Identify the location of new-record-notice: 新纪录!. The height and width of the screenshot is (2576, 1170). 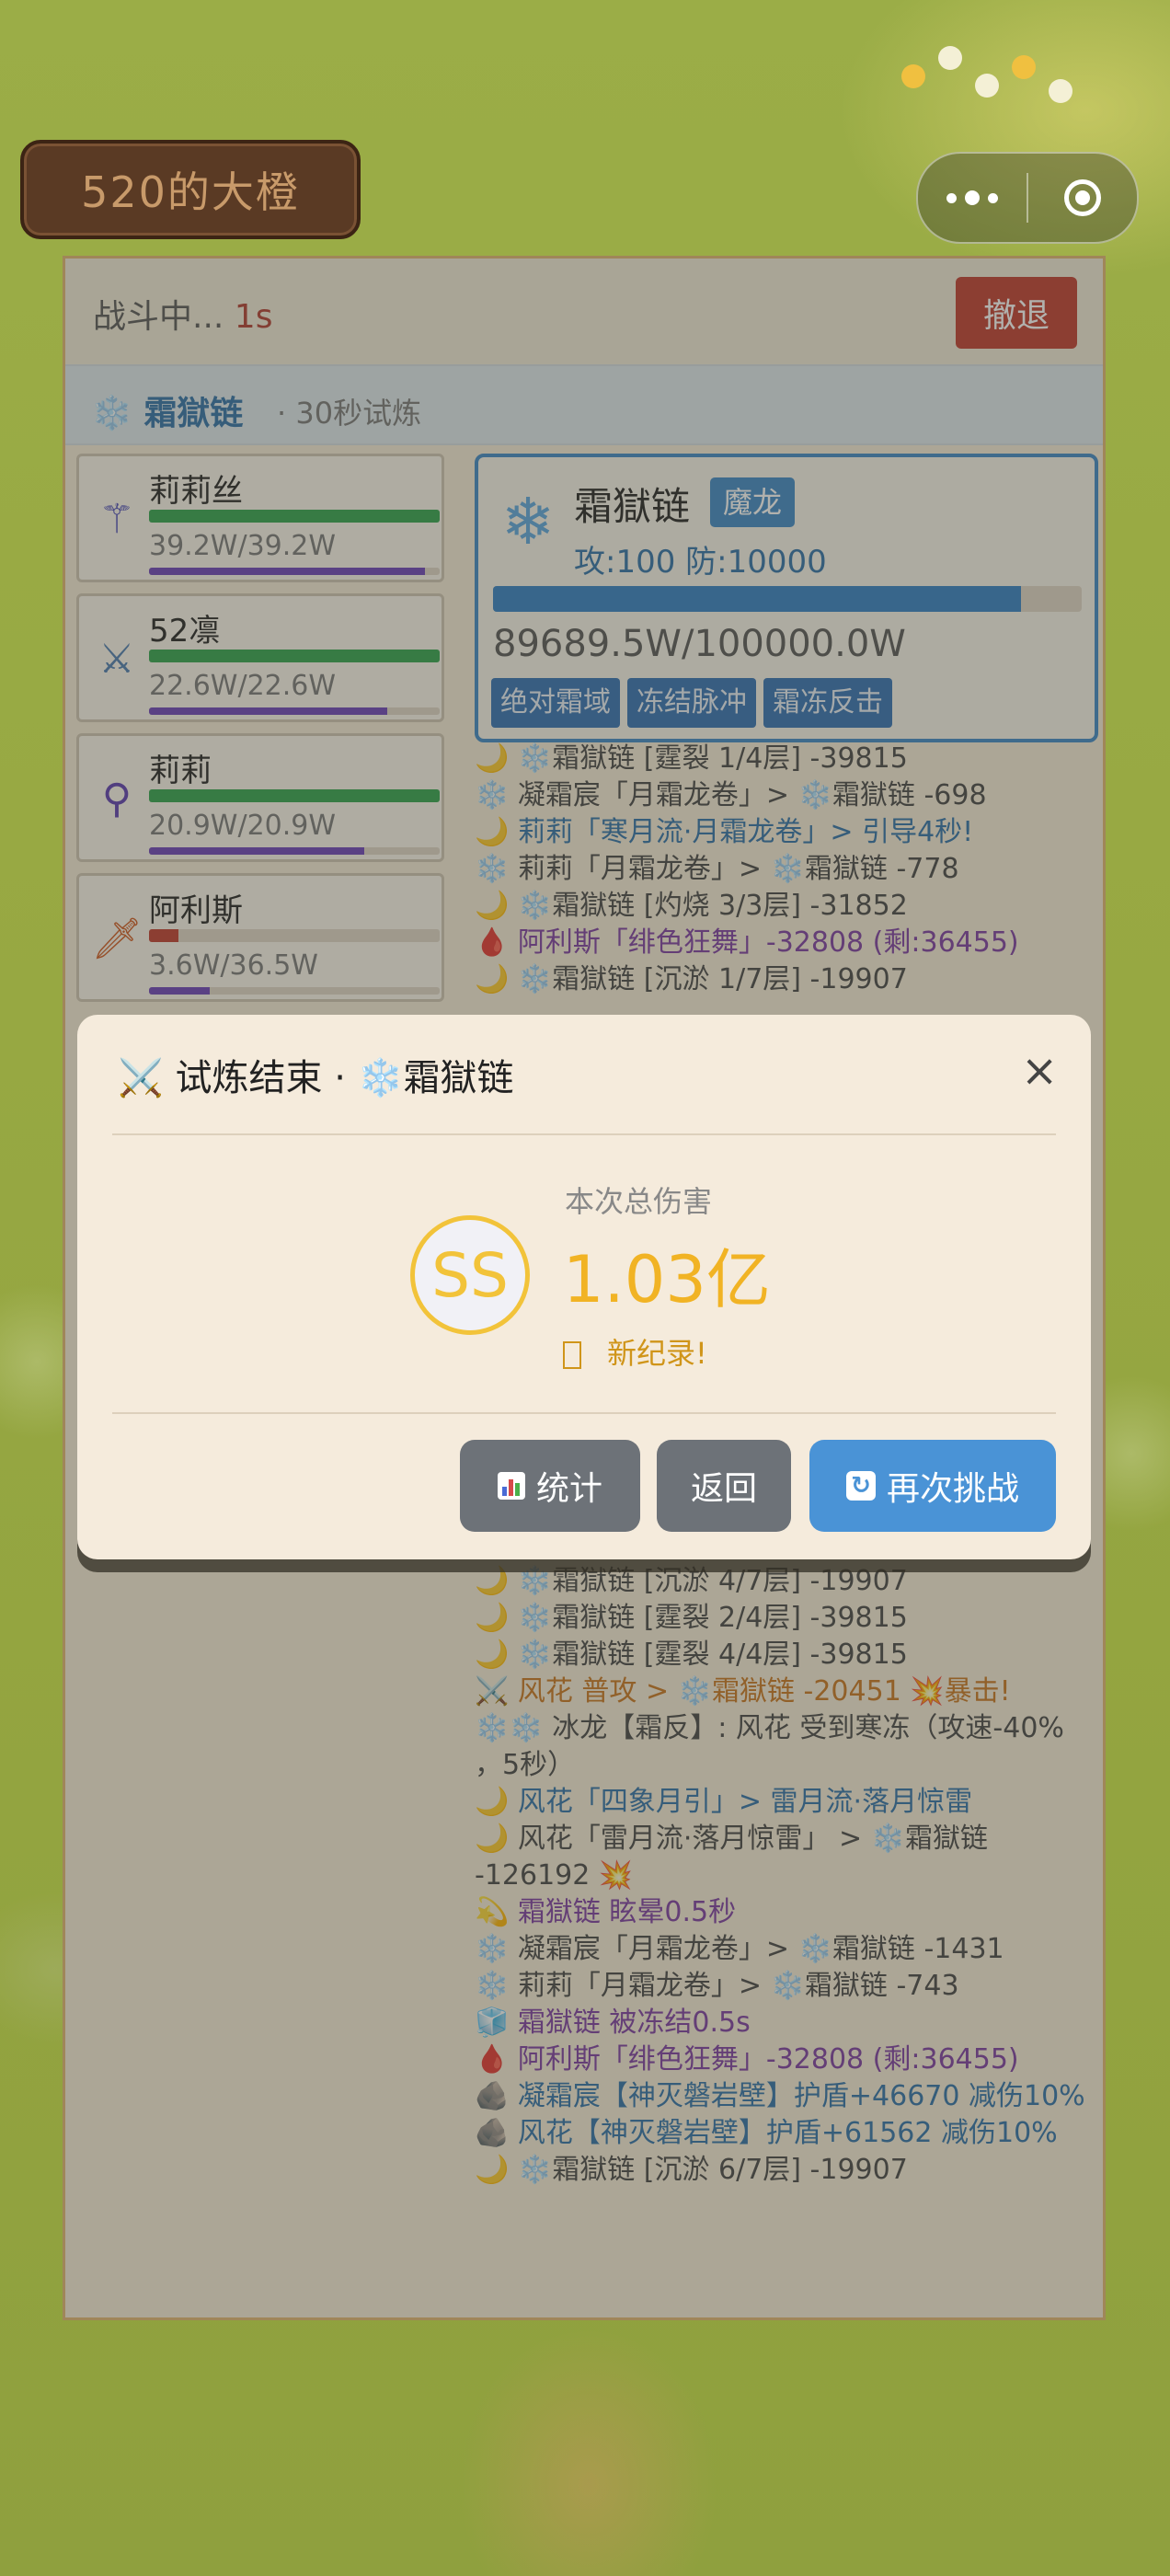
(635, 1351).